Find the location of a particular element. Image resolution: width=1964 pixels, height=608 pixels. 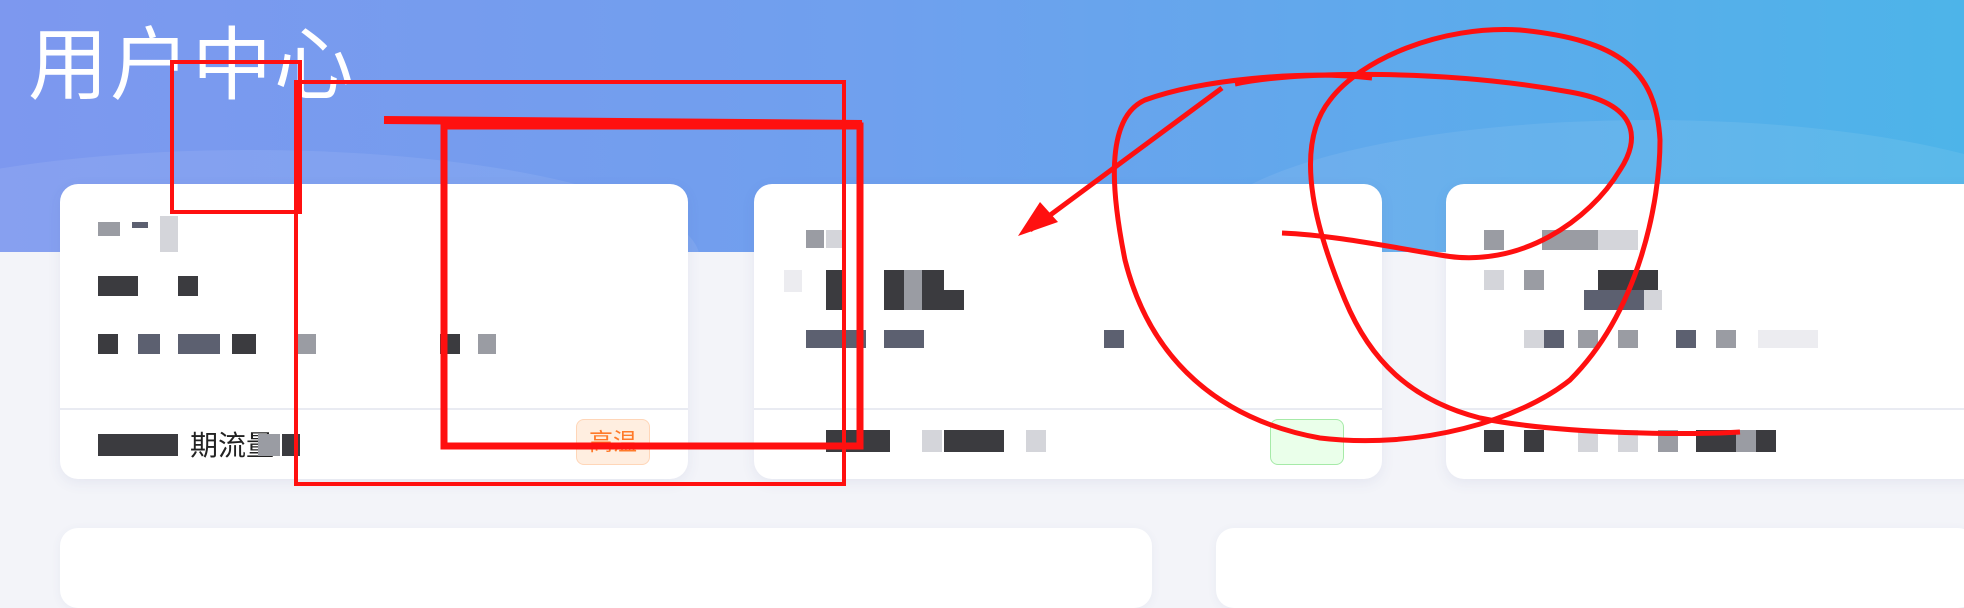

status-badge: 高温 is located at coordinates (613, 442).